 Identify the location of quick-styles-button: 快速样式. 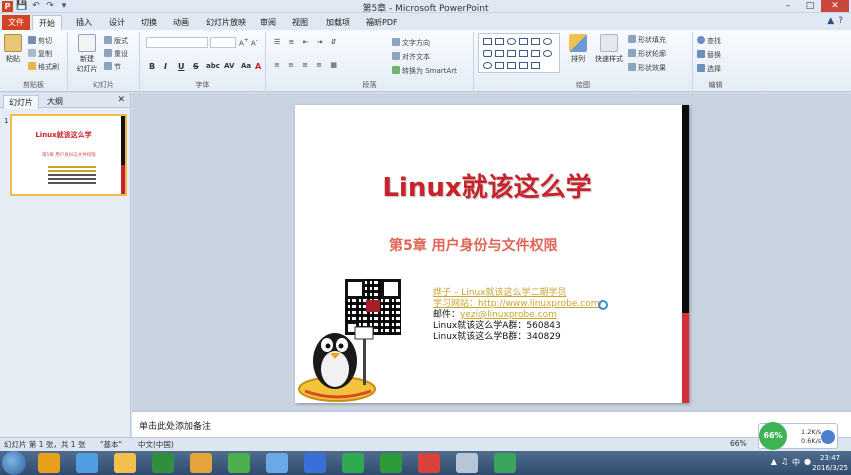
(609, 49).